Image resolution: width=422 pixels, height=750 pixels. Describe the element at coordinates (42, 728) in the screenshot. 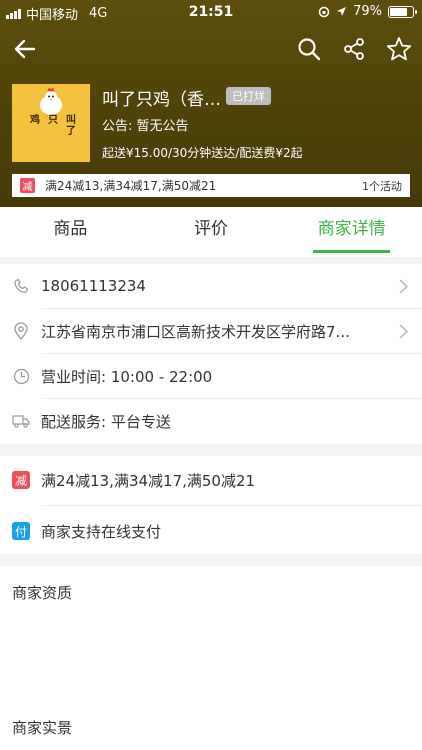

I see `photos-title: 商家实景` at that location.